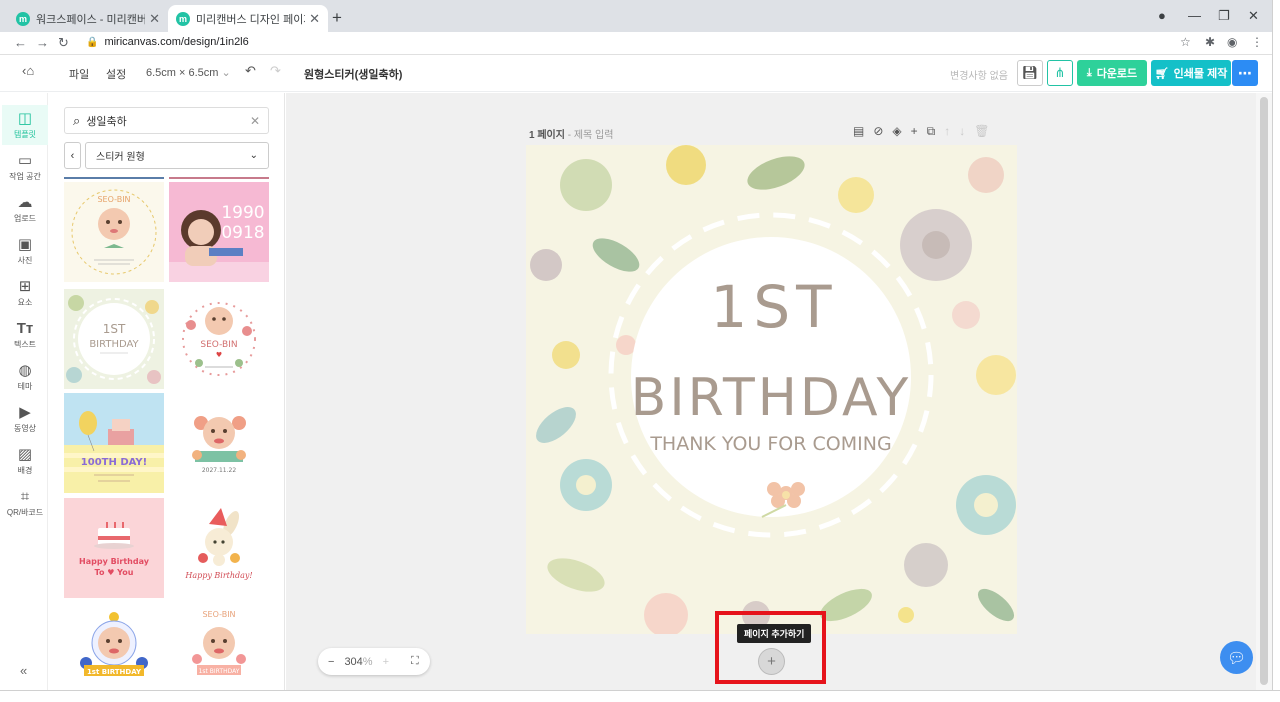  I want to click on template-thumb: SEO-BIN 1st BIRTHDAY, so click(219, 646).